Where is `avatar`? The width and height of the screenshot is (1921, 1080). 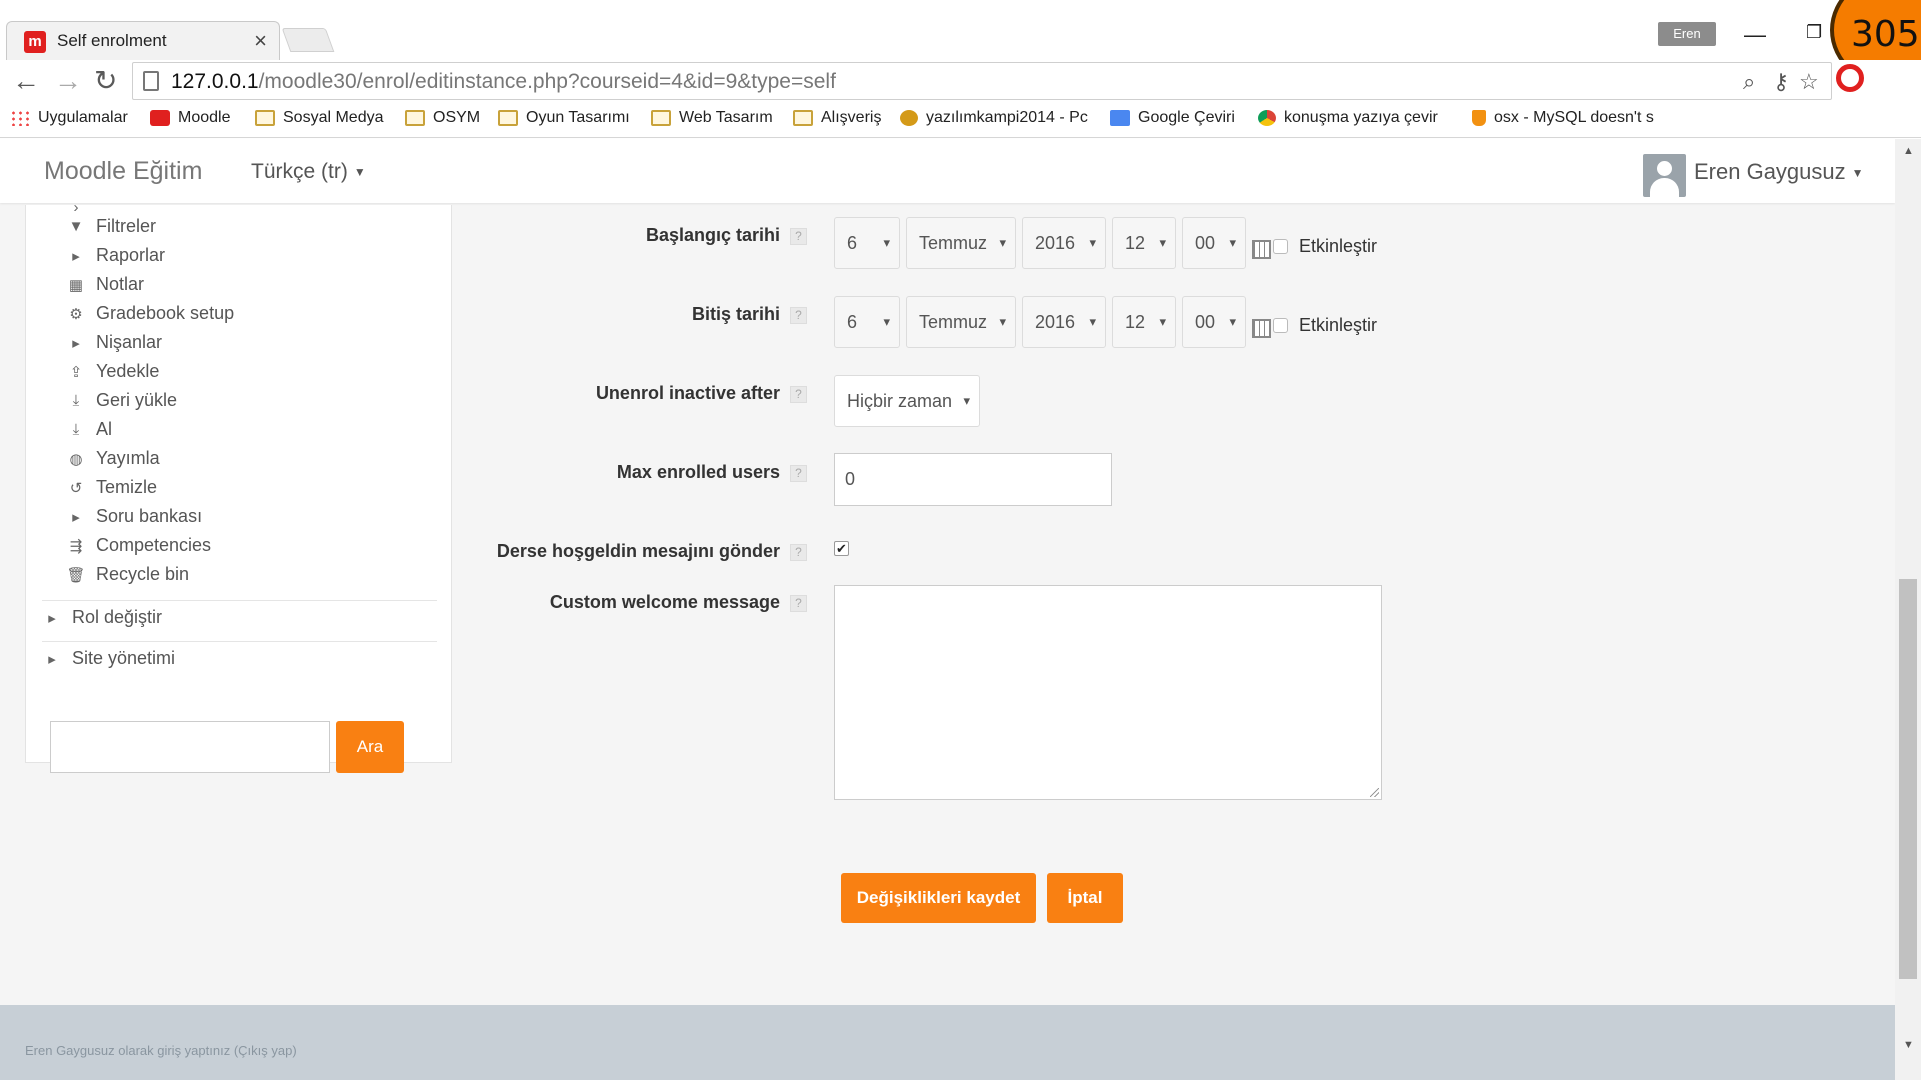
avatar is located at coordinates (1664, 175).